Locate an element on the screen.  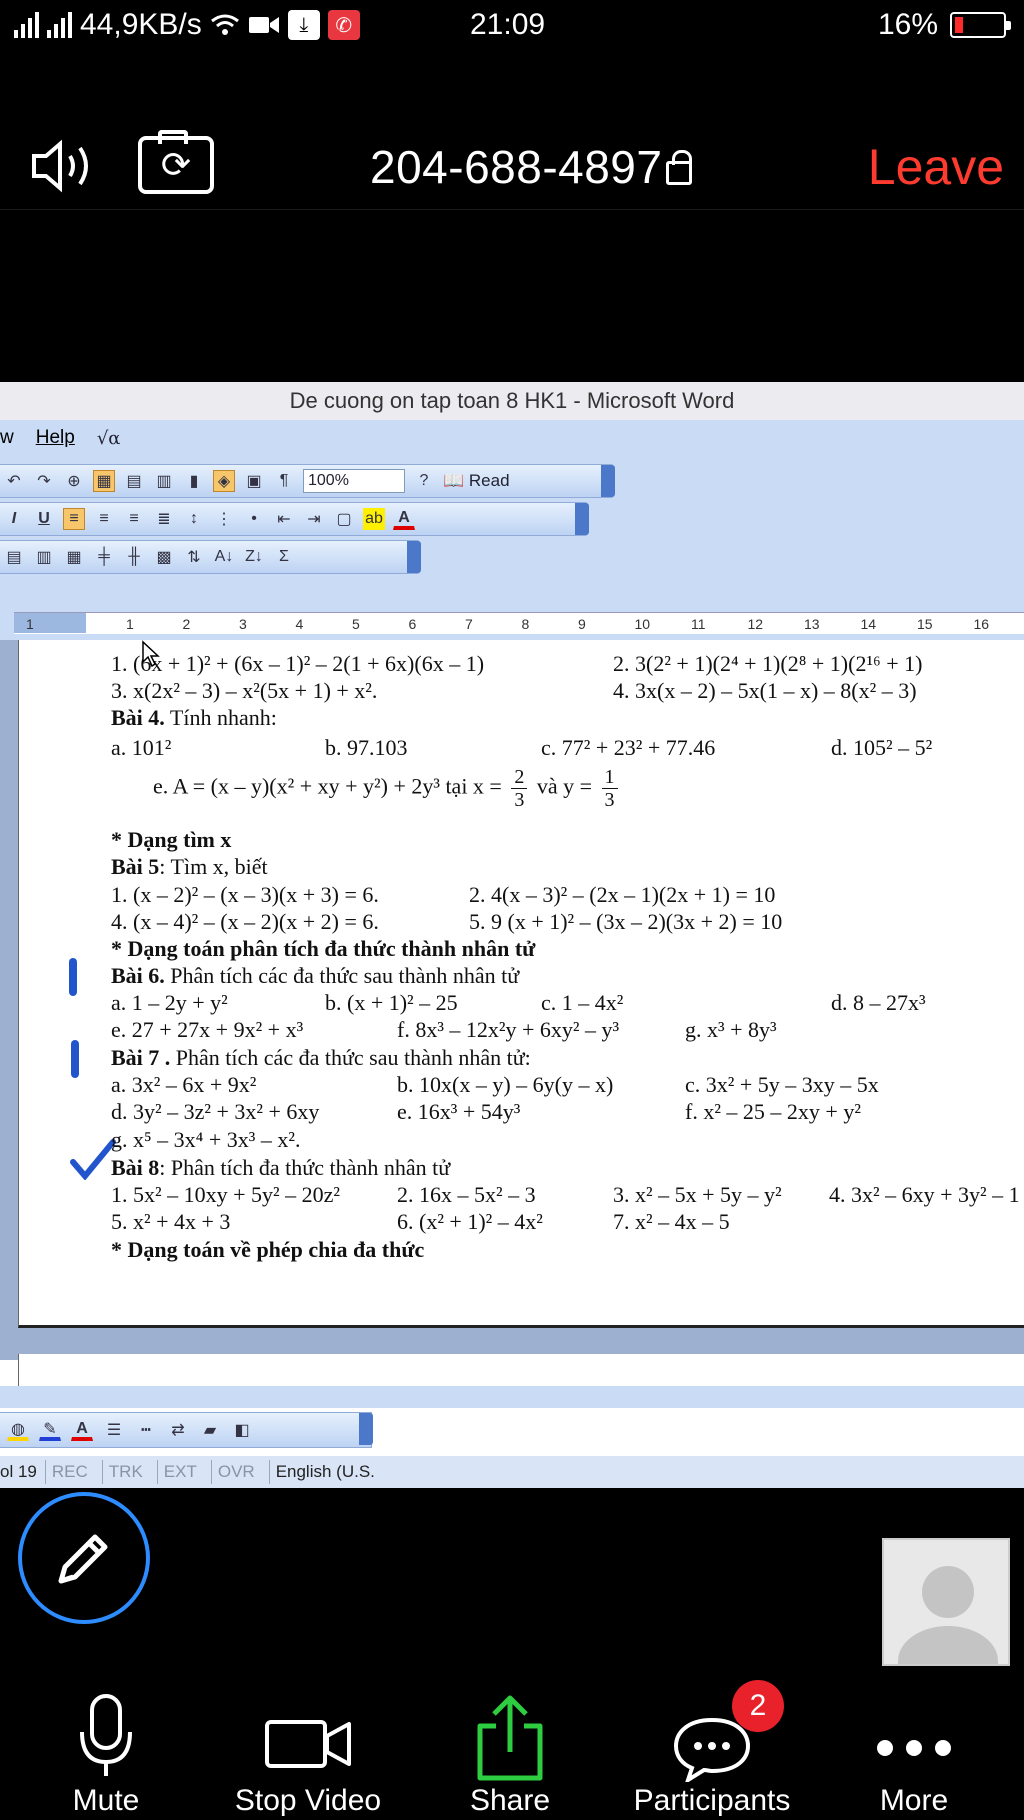
drawing-icon: ◈ is located at coordinates (224, 481).